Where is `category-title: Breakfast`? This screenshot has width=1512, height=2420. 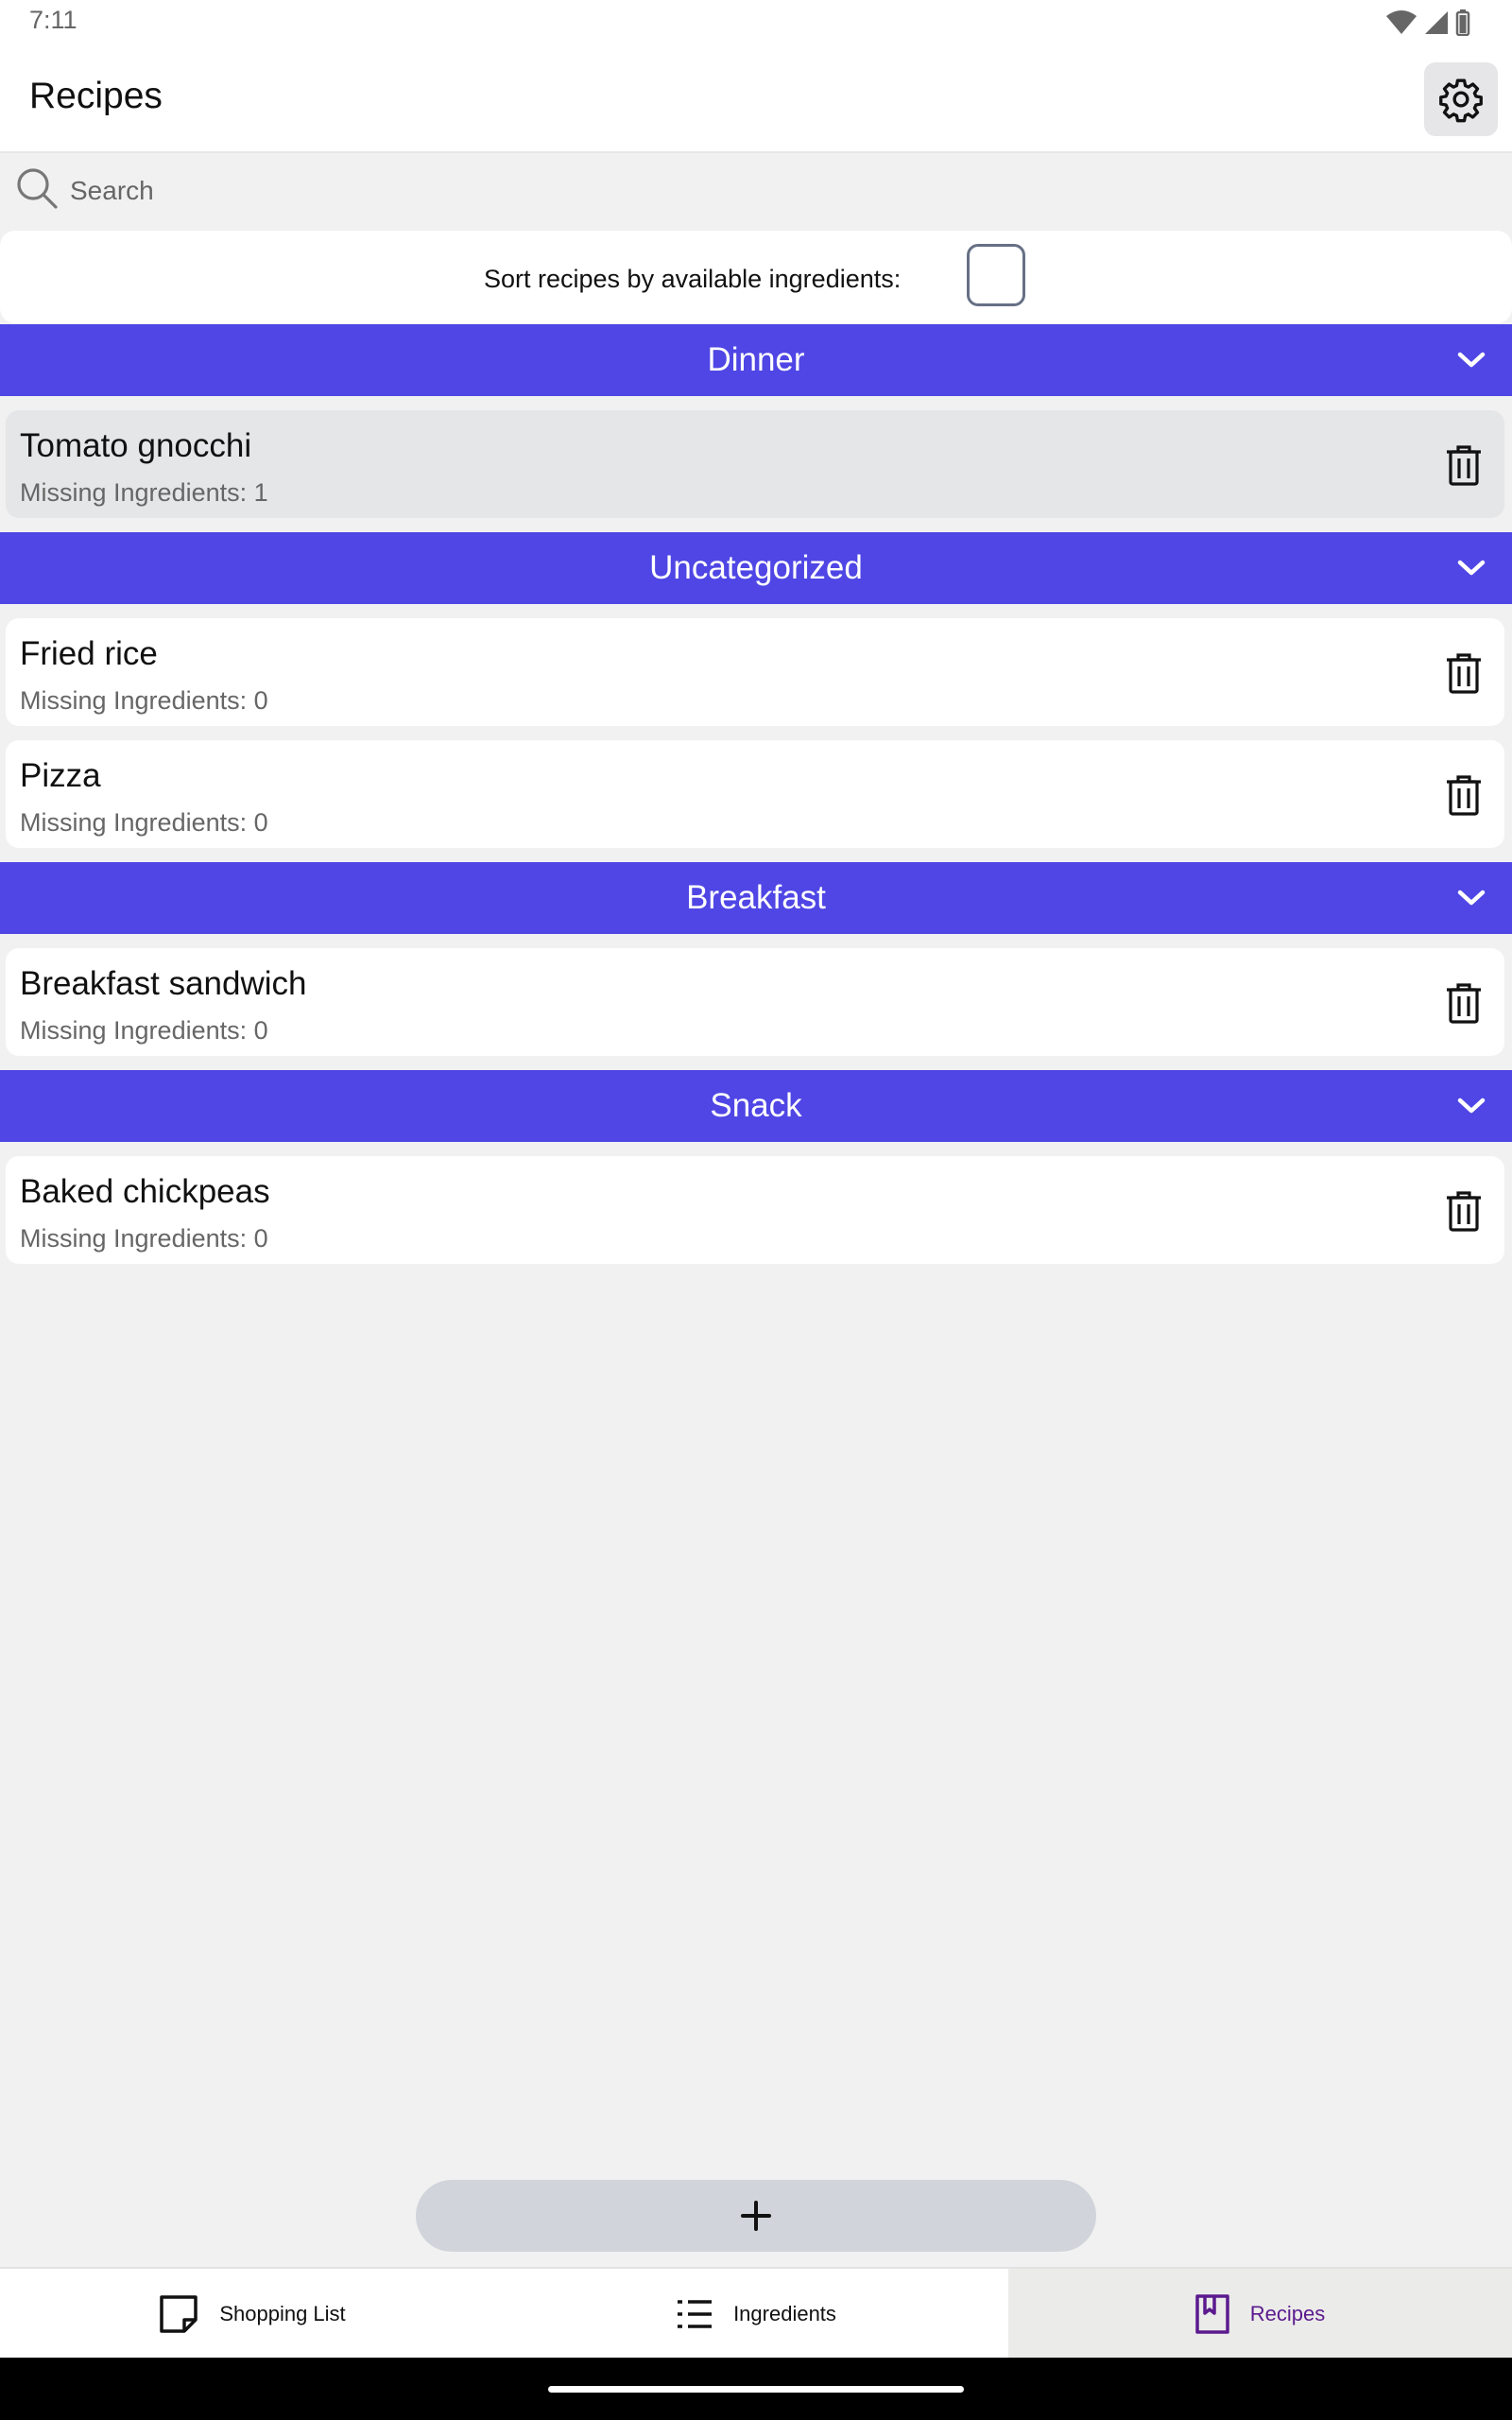
category-title: Breakfast is located at coordinates (756, 897).